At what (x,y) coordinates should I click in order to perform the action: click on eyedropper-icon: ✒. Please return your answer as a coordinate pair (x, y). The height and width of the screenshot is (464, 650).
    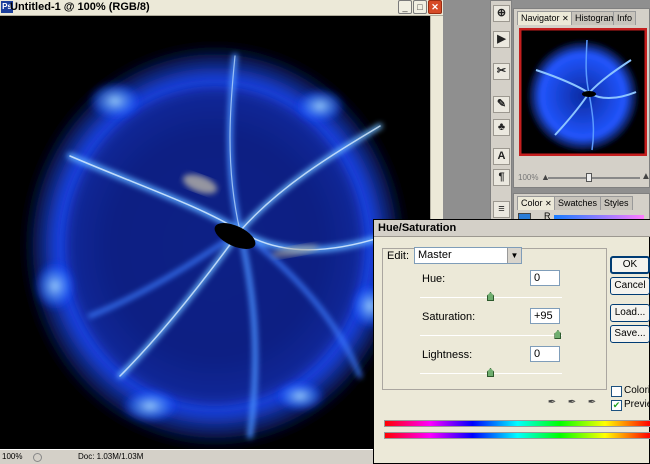
    Looking at the image, I should click on (552, 403).